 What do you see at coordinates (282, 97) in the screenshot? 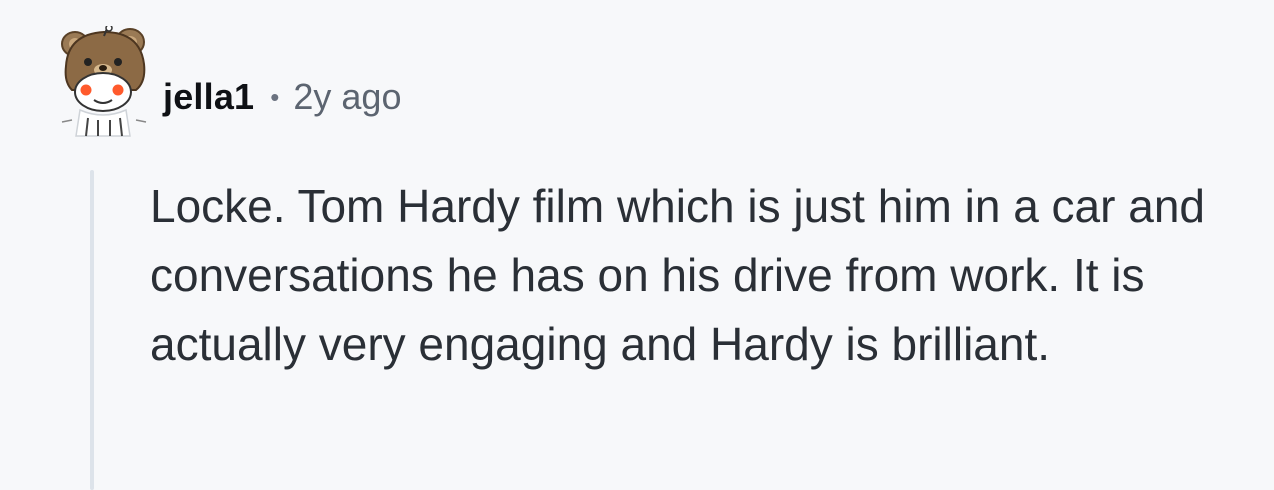
I see `comment-meta: jella1 • 2y ago` at bounding box center [282, 97].